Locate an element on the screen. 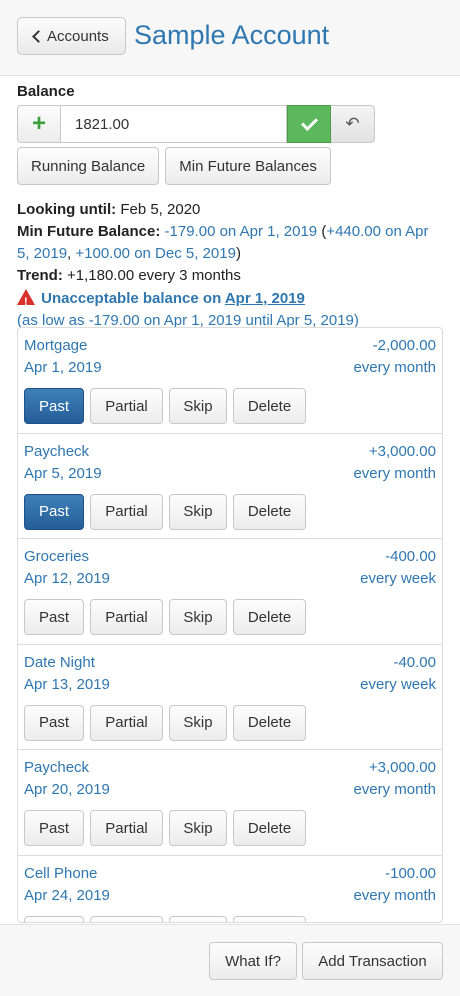  check-icon is located at coordinates (309, 122).